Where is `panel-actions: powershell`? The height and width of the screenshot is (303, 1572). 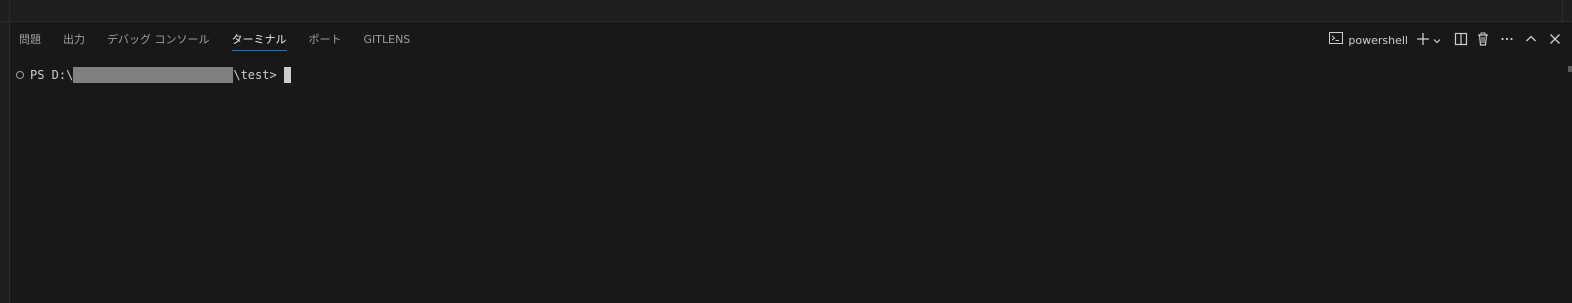 panel-actions: powershell is located at coordinates (1441, 40).